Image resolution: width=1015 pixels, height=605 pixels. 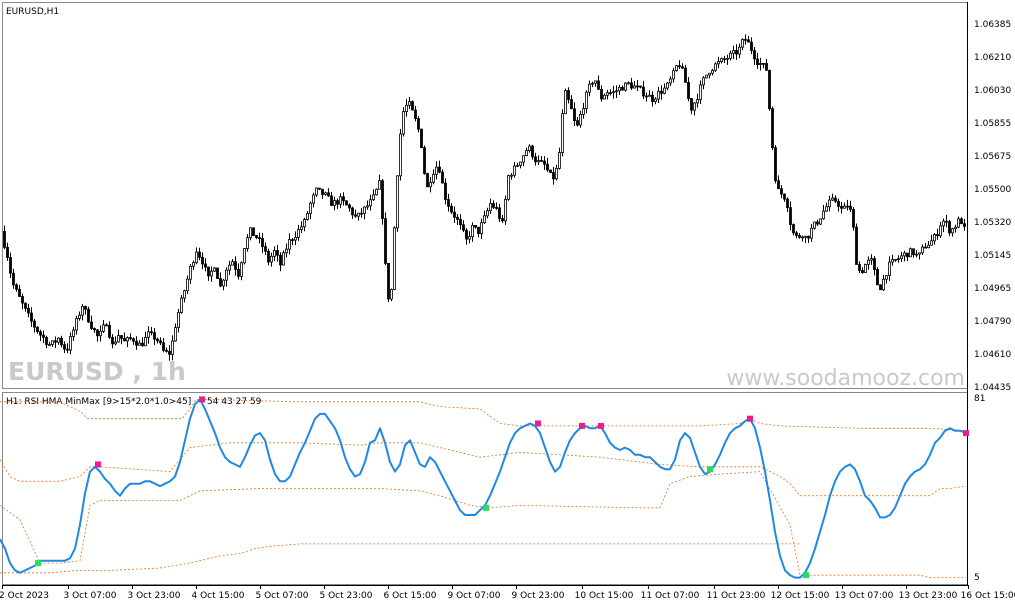 What do you see at coordinates (218, 596) in the screenshot?
I see `time-tick-label: 4 Oct 15:00` at bounding box center [218, 596].